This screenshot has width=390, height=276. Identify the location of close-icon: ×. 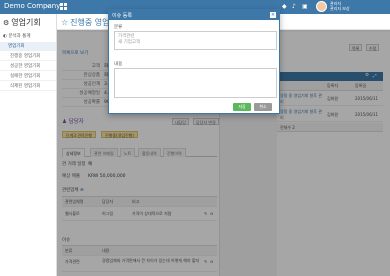
(273, 15).